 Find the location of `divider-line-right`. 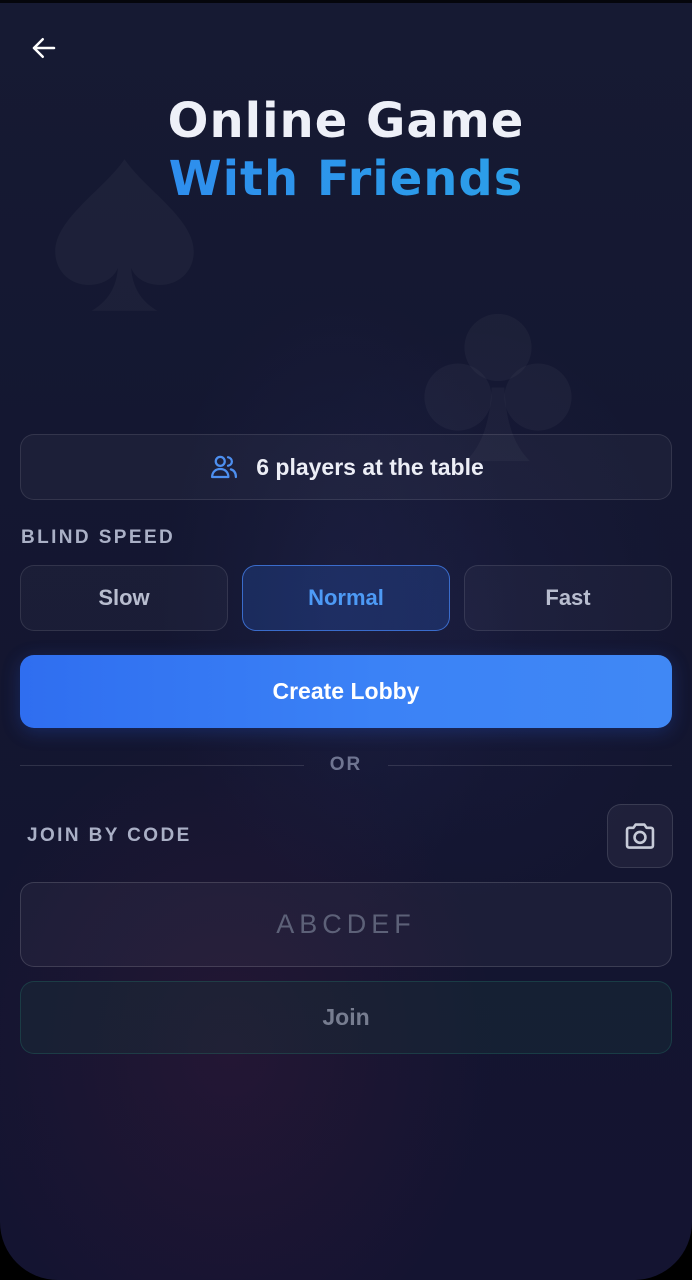

divider-line-right is located at coordinates (530, 765).